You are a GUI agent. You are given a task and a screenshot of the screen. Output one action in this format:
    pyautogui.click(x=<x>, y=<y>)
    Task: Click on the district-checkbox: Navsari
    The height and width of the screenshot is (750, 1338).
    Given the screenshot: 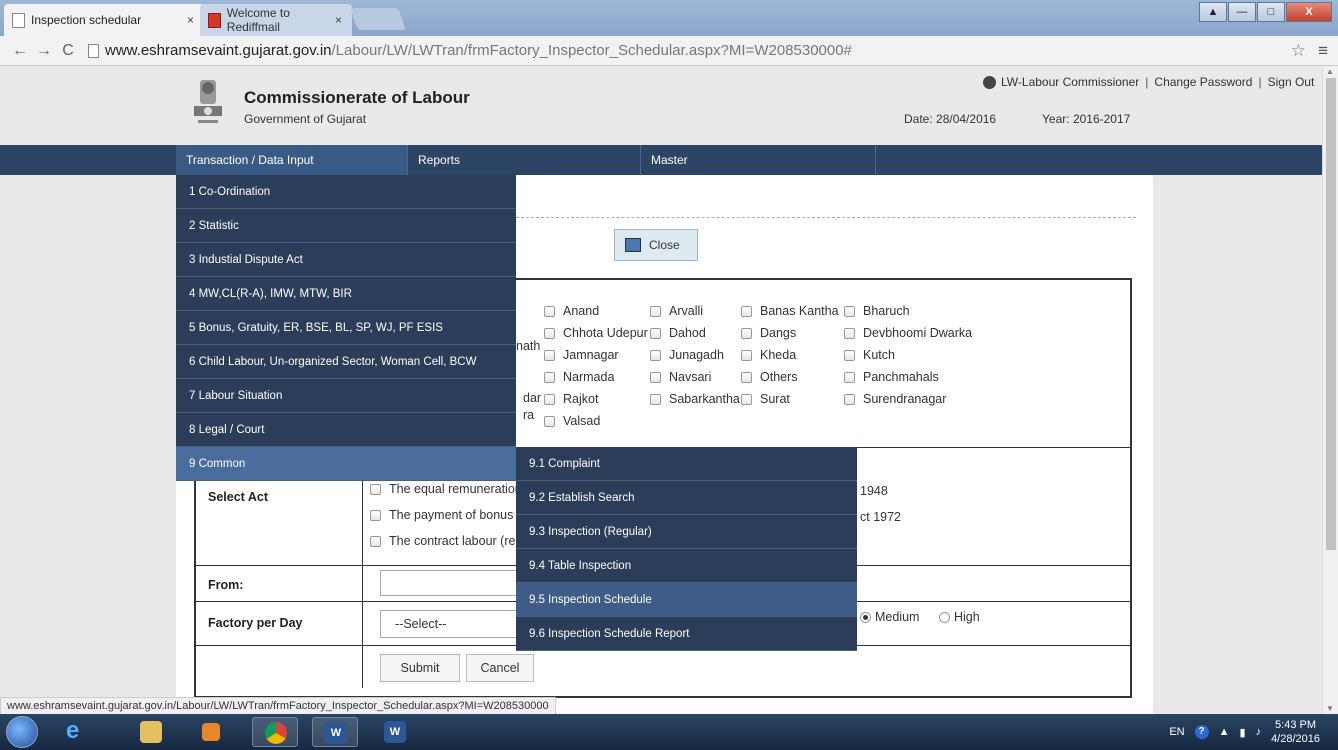 What is the action you would take?
    pyautogui.click(x=680, y=377)
    